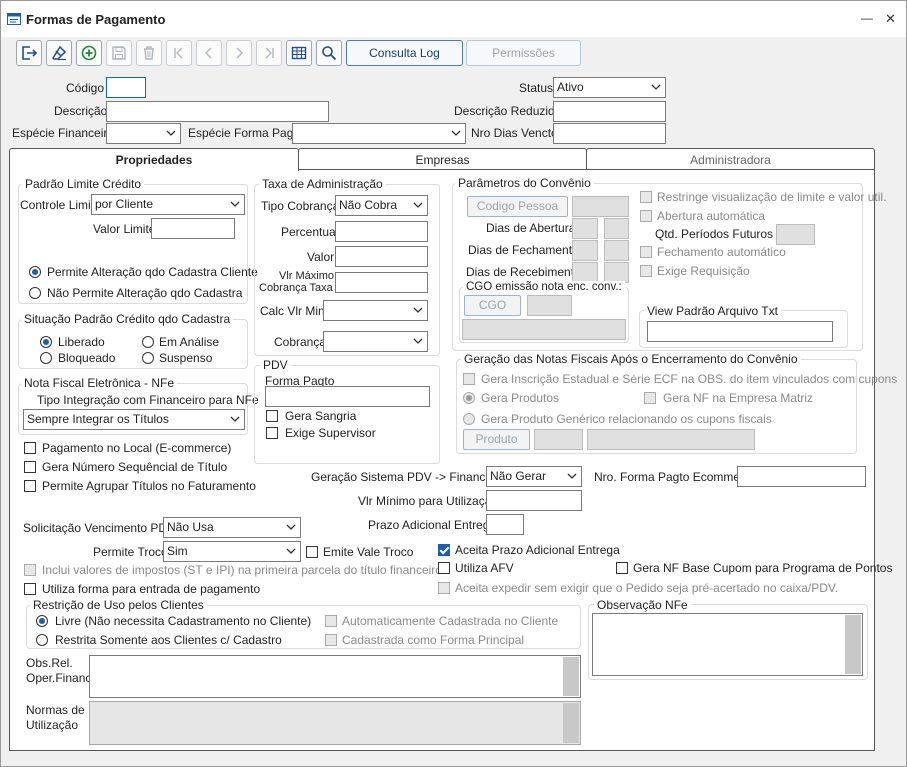 The height and width of the screenshot is (767, 907). I want to click on produto-description-input, so click(671, 439).